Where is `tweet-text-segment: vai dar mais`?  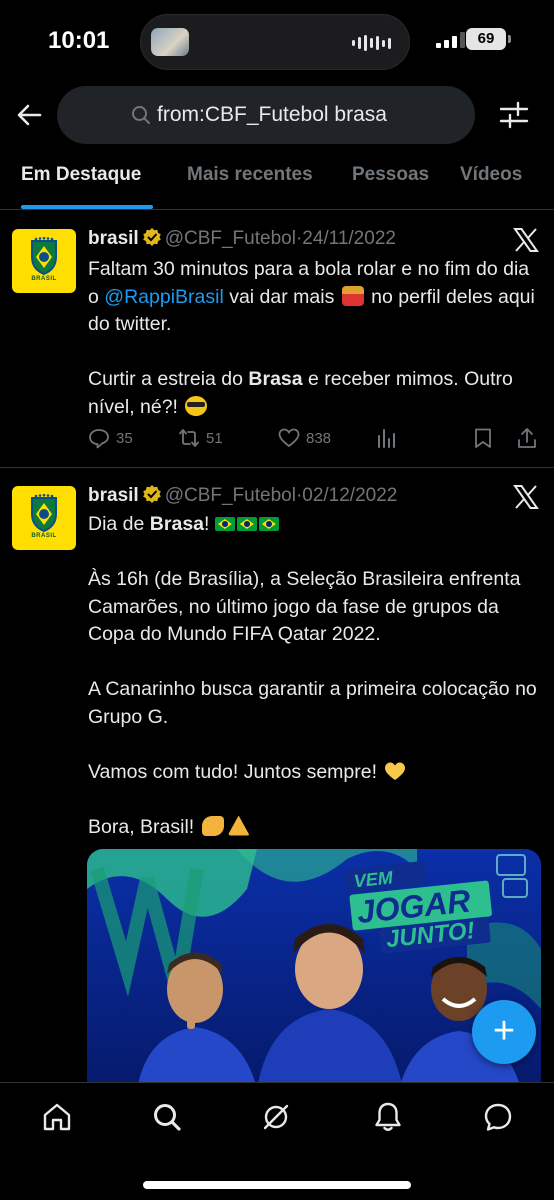 tweet-text-segment: vai dar mais is located at coordinates (281, 296).